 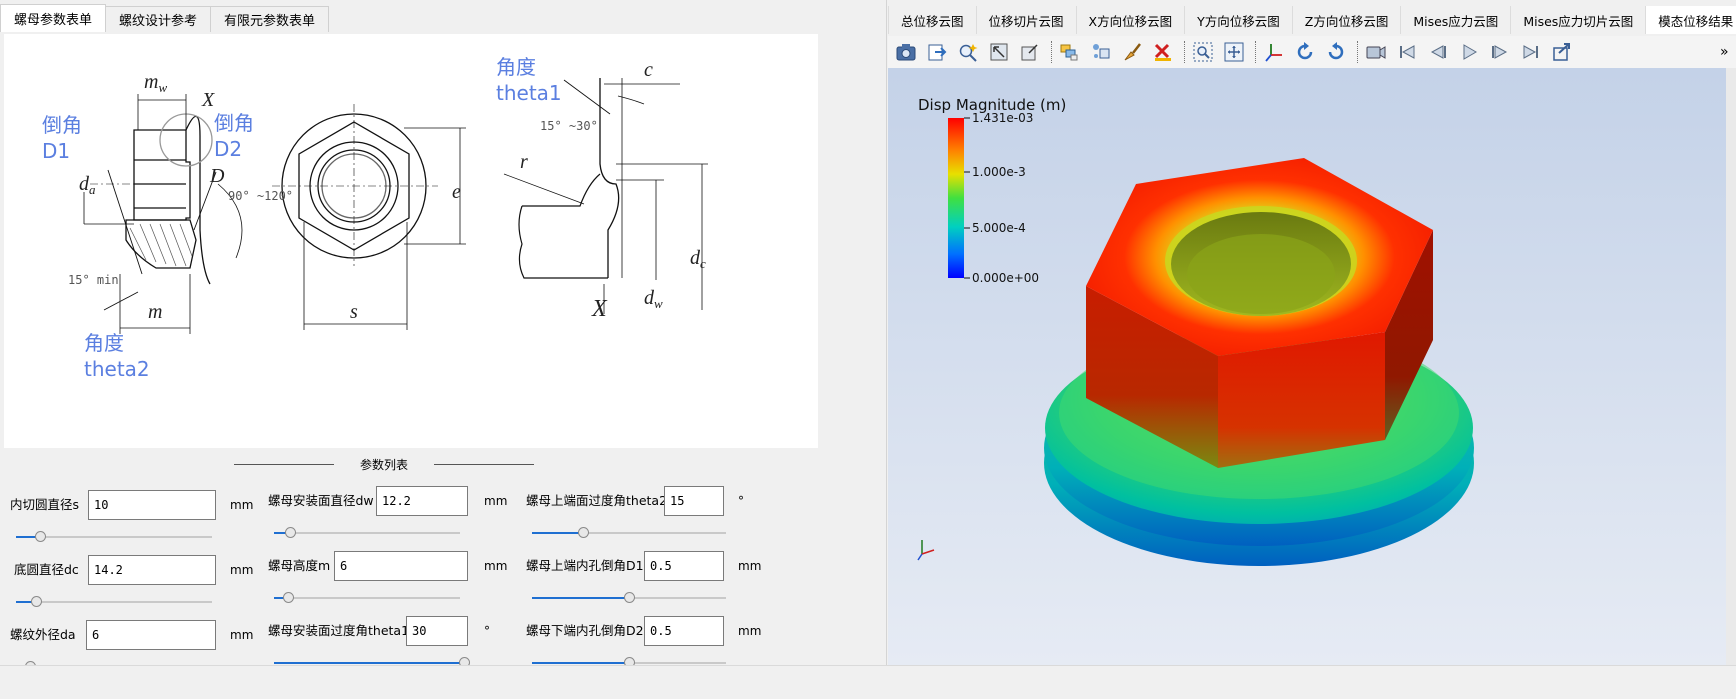 What do you see at coordinates (1690, 20) in the screenshot?
I see `tab-modal-disp: 模态位移结果` at bounding box center [1690, 20].